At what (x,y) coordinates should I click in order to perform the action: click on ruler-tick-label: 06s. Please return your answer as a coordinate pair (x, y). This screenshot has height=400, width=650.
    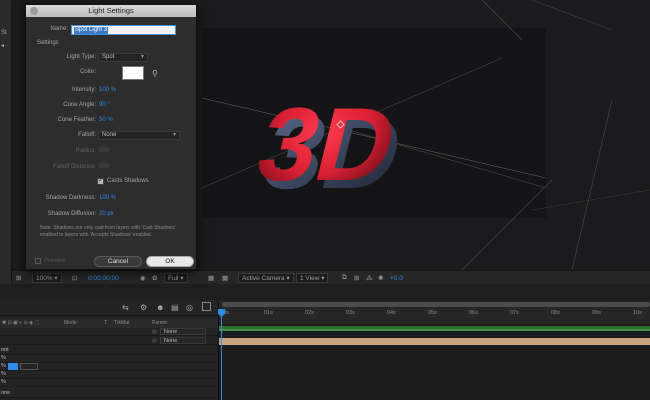
    Looking at the image, I should click on (473, 313).